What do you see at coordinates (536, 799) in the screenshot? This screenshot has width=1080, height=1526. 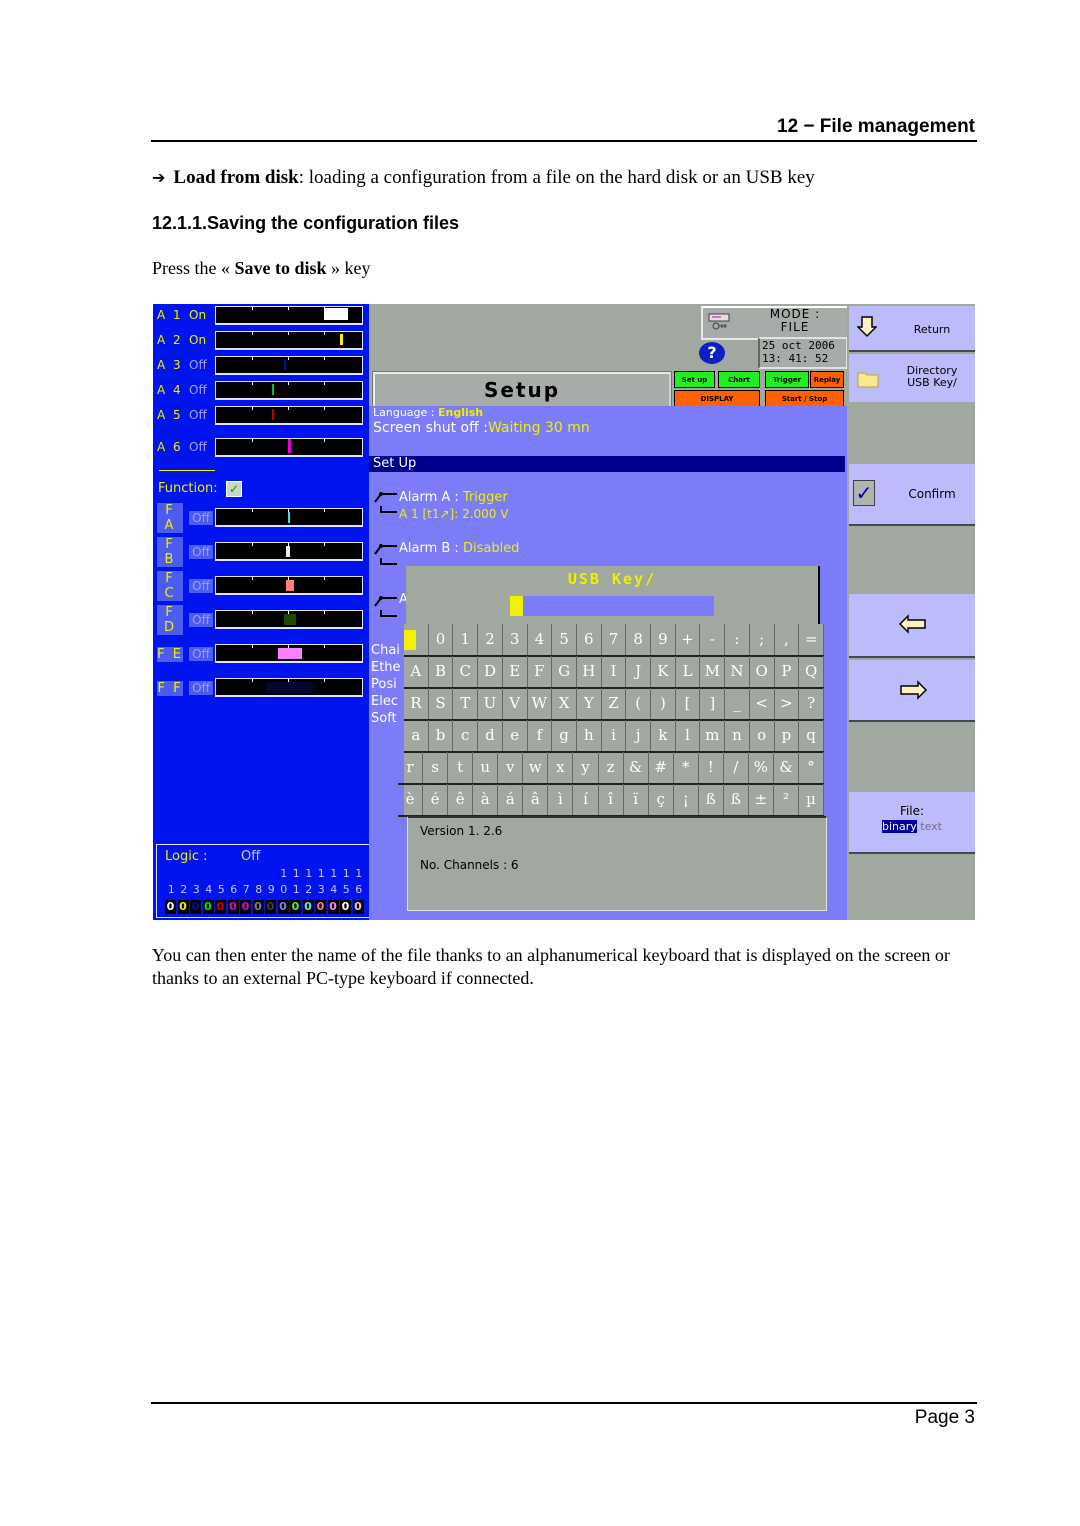 I see `keyboard-key: â` at bounding box center [536, 799].